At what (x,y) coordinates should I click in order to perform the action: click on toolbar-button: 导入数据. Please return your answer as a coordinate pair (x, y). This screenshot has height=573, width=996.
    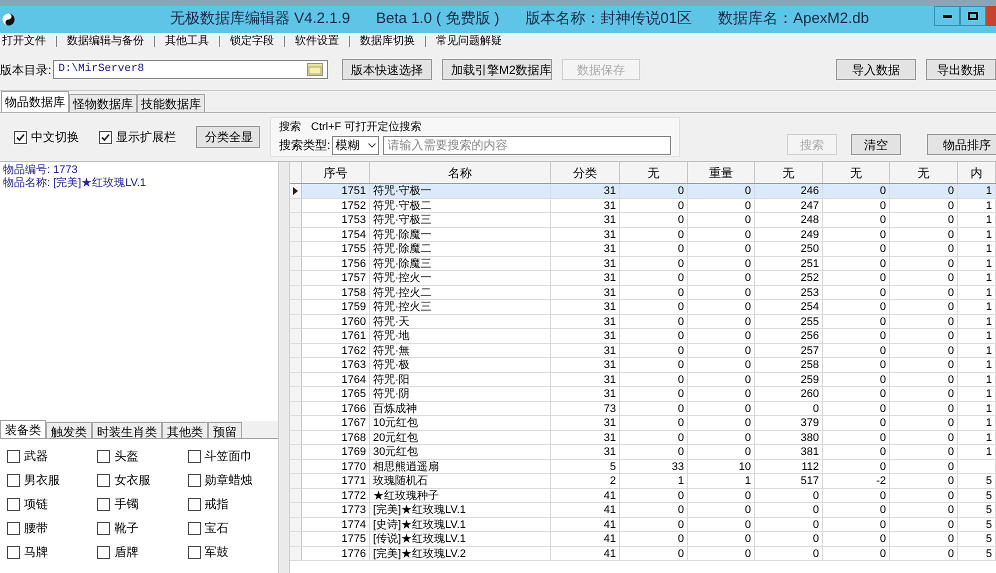
    Looking at the image, I should click on (876, 69).